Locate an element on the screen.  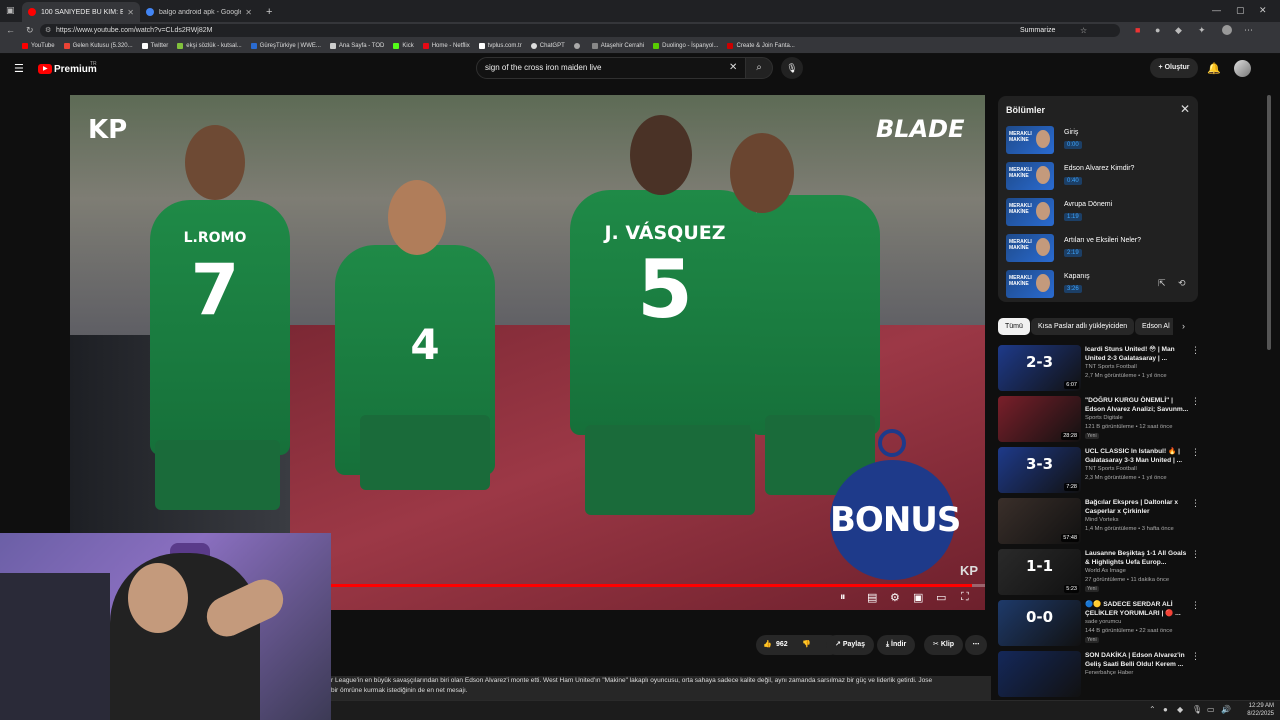
tray-app-icon: ● is located at coordinates (1165, 709).